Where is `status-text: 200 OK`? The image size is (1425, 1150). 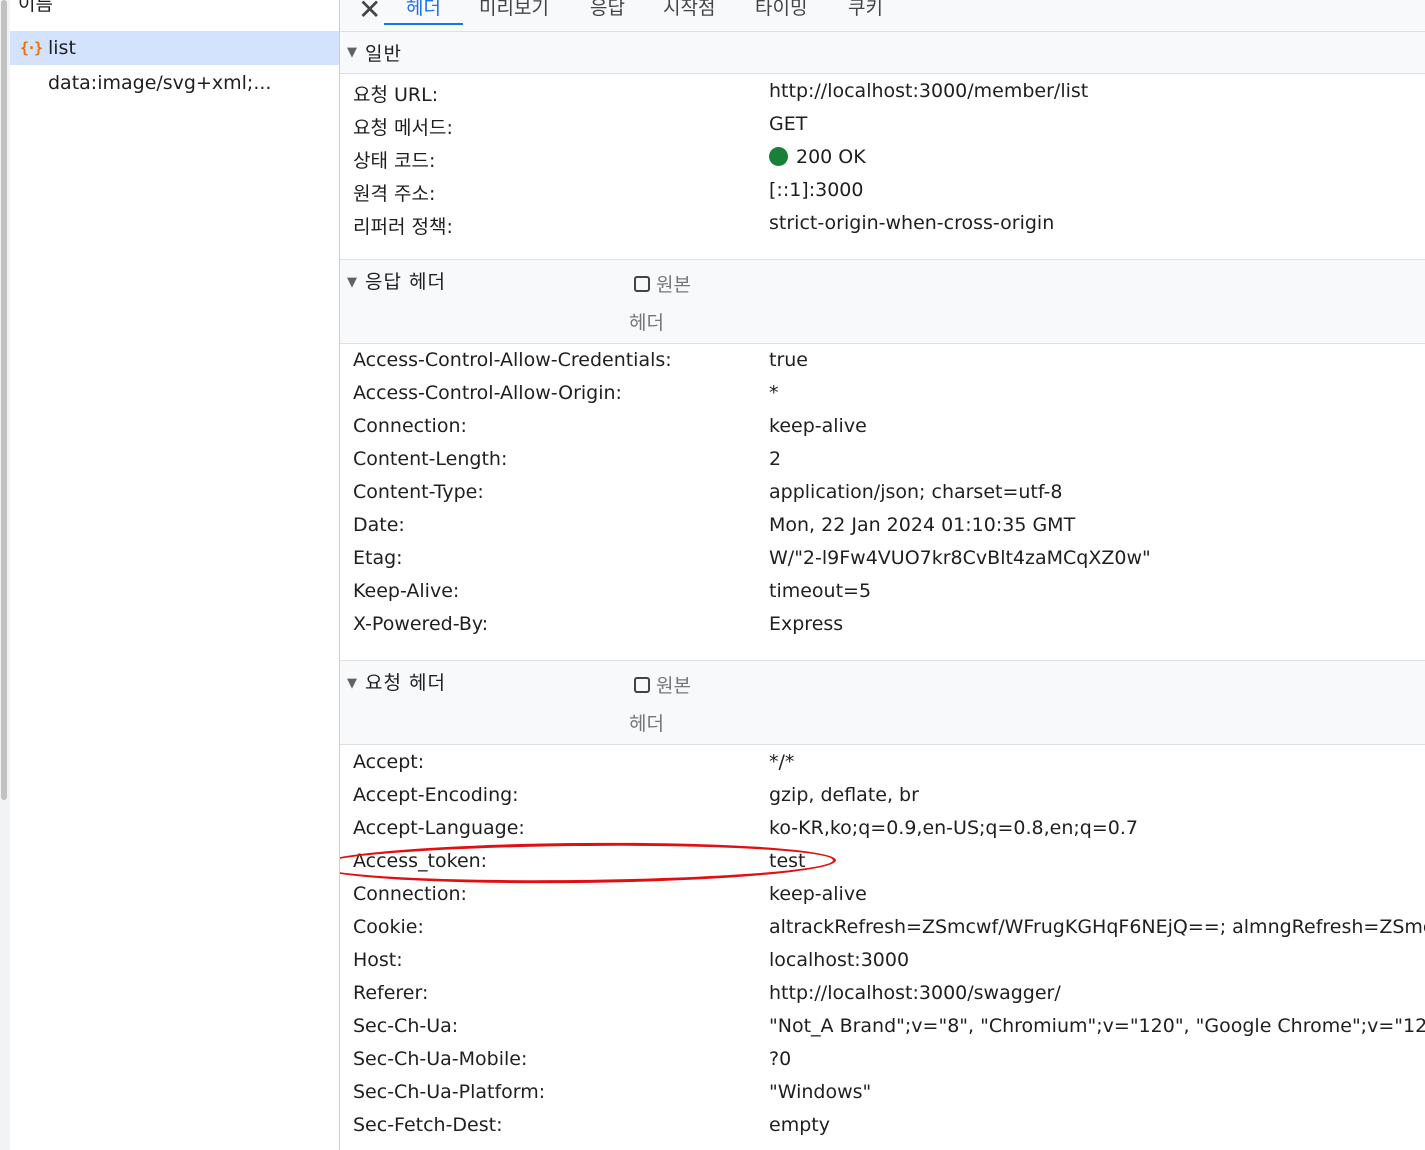 status-text: 200 OK is located at coordinates (831, 157).